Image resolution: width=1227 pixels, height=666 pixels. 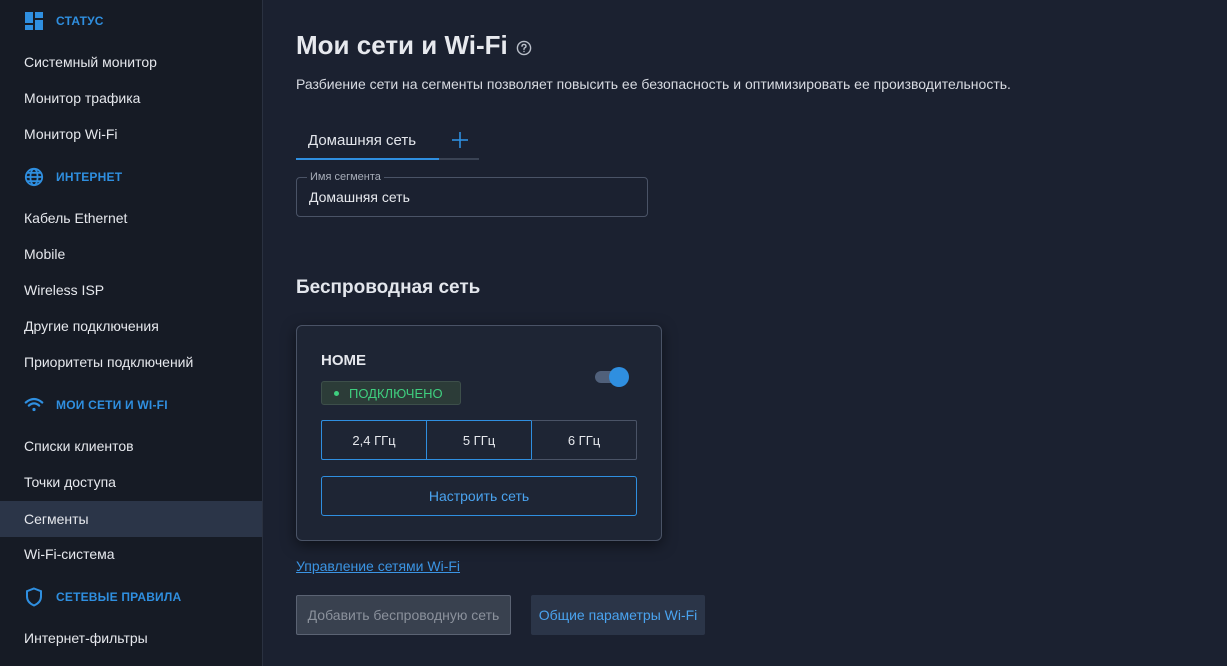 I want to click on add-segment-button, so click(x=460, y=140).